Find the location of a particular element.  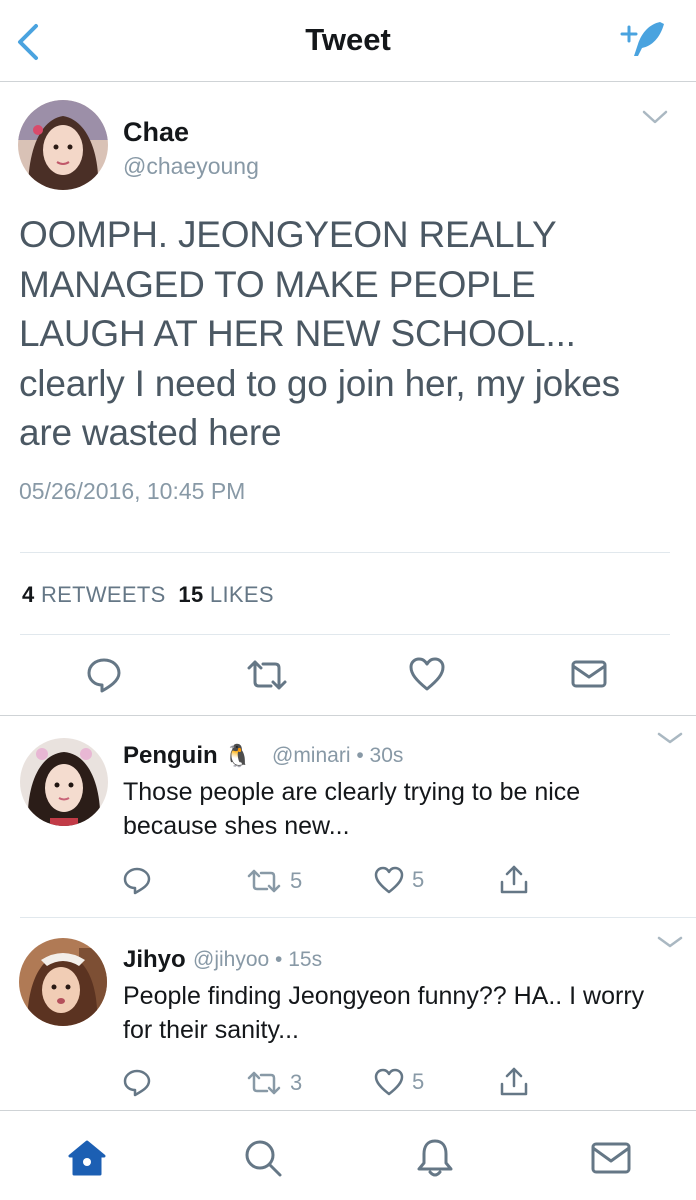

messages-envelope-icon is located at coordinates (611, 1158).